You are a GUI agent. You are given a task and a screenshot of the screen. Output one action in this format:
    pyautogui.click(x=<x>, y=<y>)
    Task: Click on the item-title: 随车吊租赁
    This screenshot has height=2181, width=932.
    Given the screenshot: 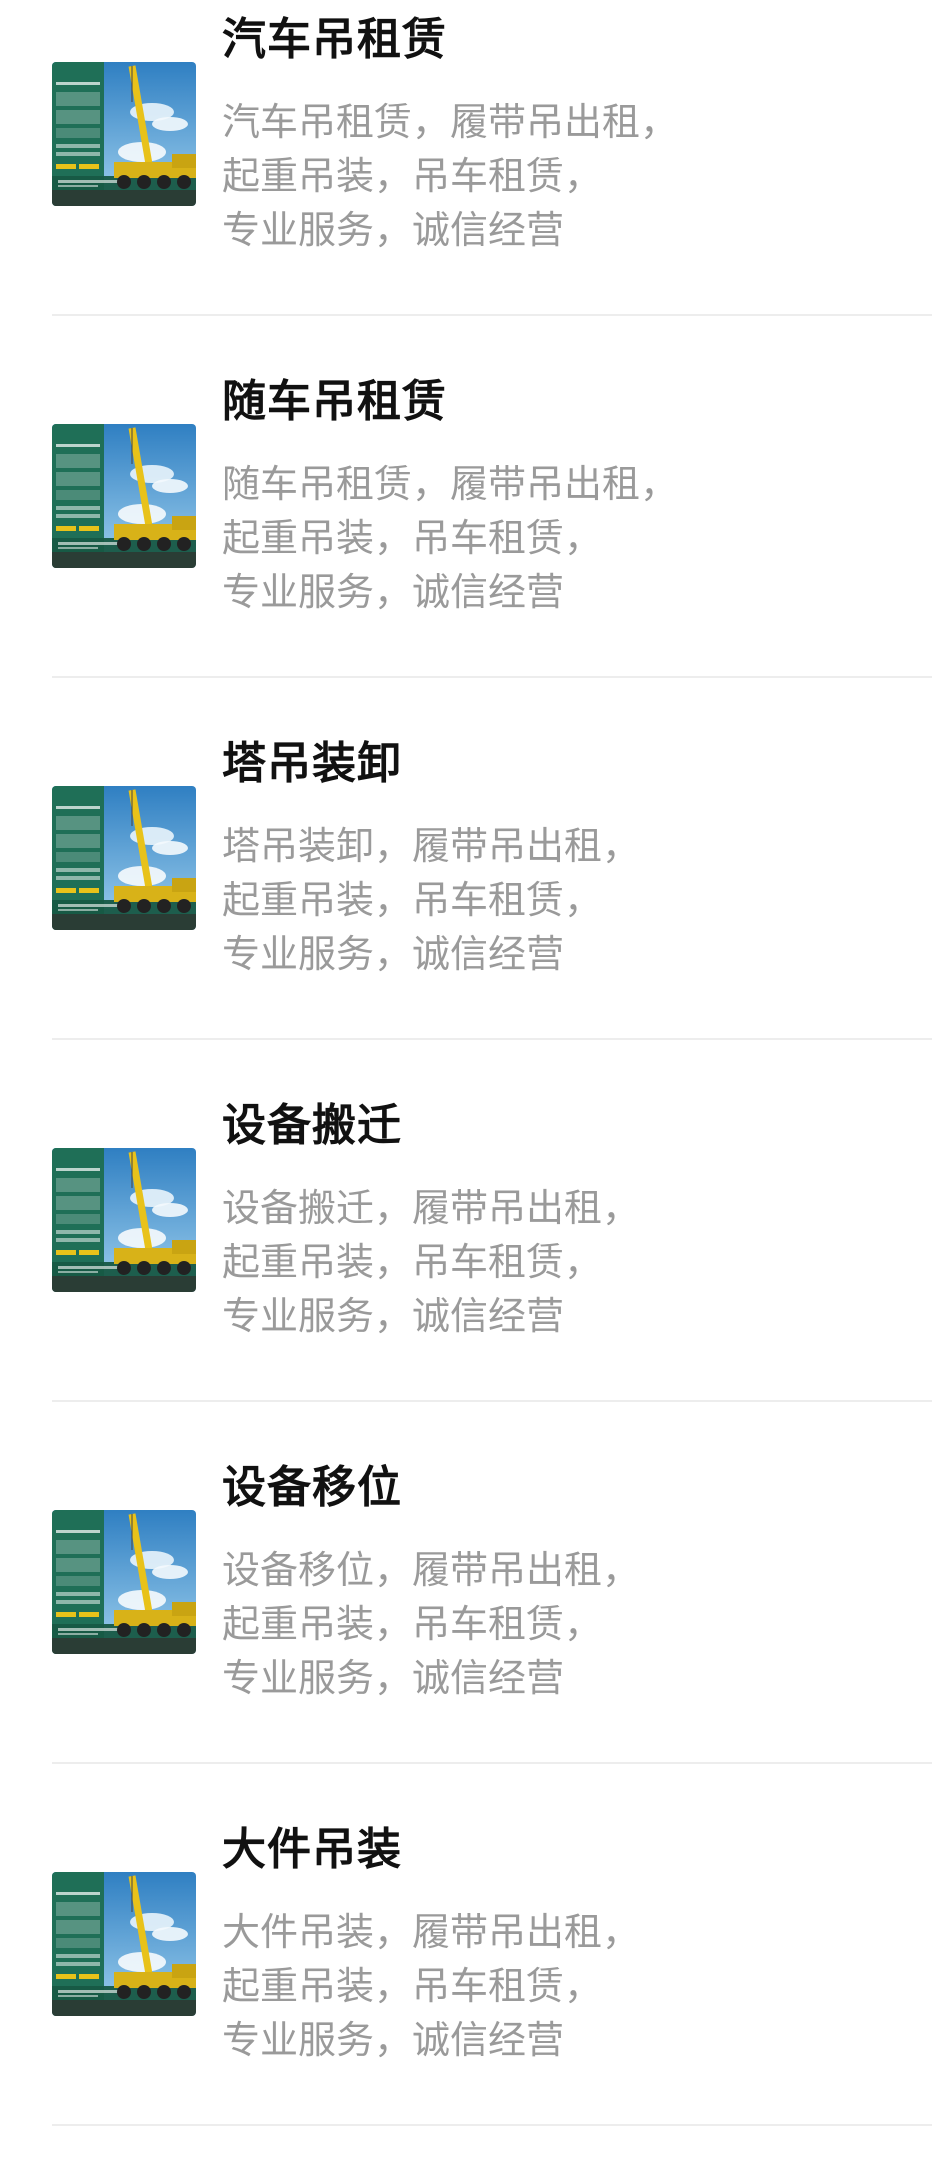 What is the action you would take?
    pyautogui.click(x=334, y=401)
    